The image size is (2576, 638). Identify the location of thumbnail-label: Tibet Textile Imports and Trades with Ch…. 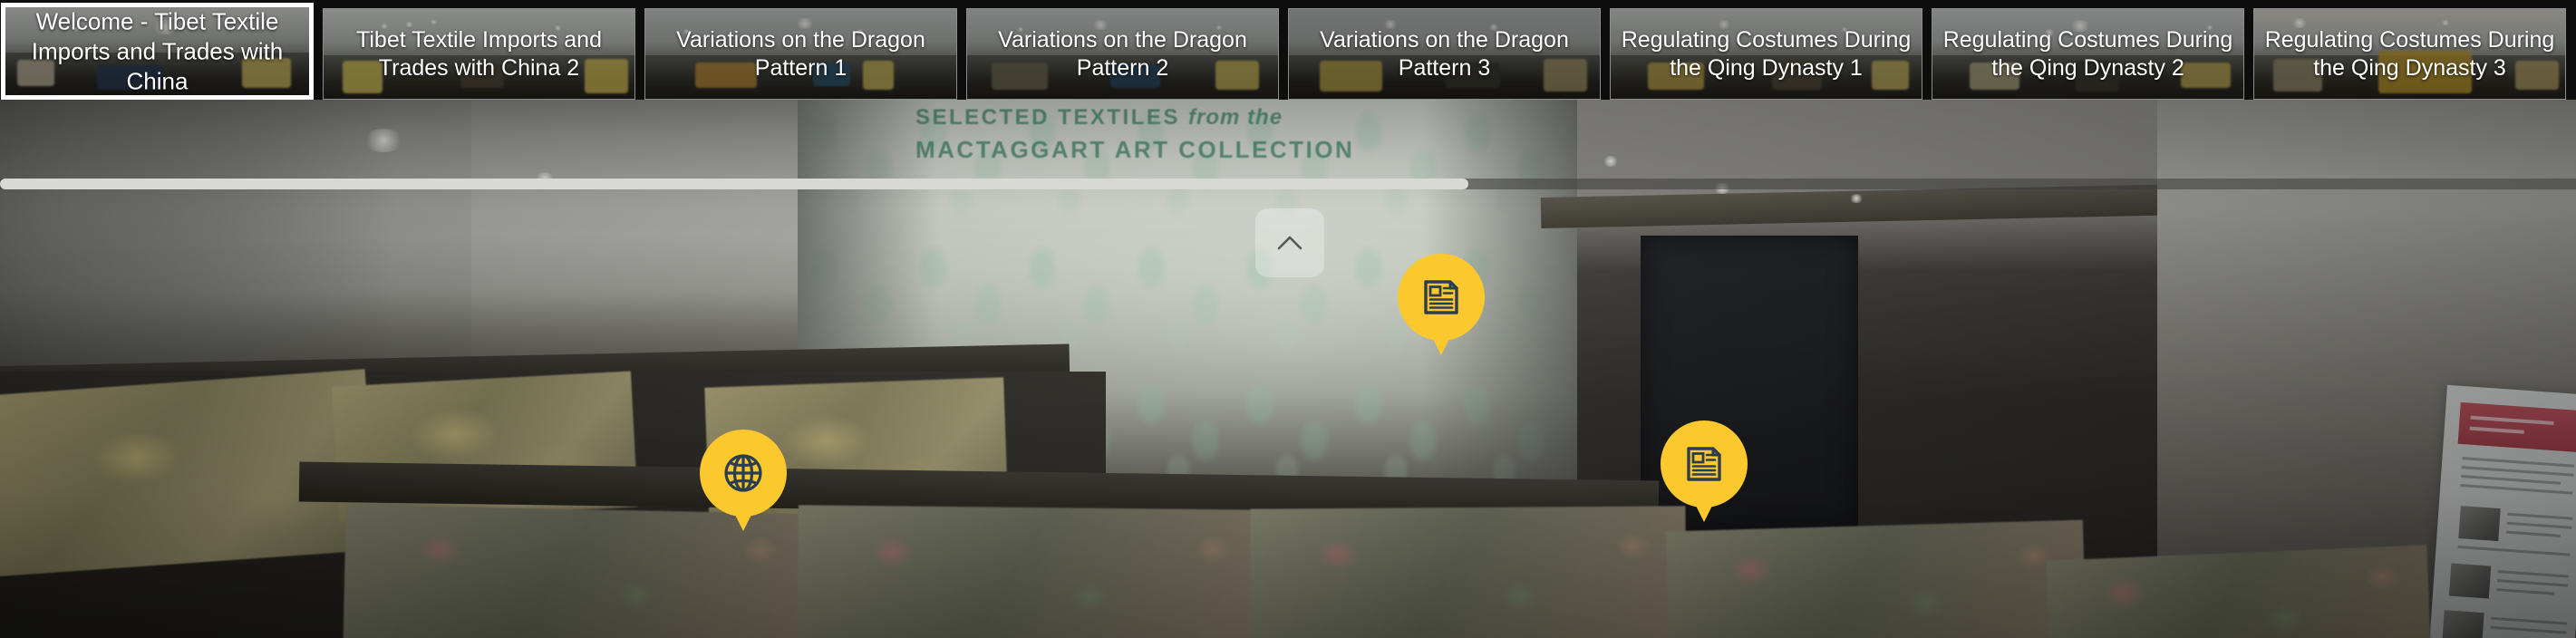
(479, 53).